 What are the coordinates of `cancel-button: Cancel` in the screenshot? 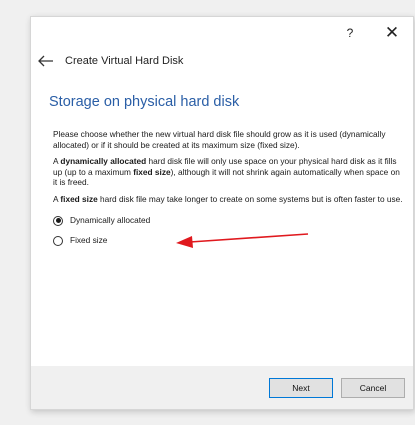 It's located at (373, 388).